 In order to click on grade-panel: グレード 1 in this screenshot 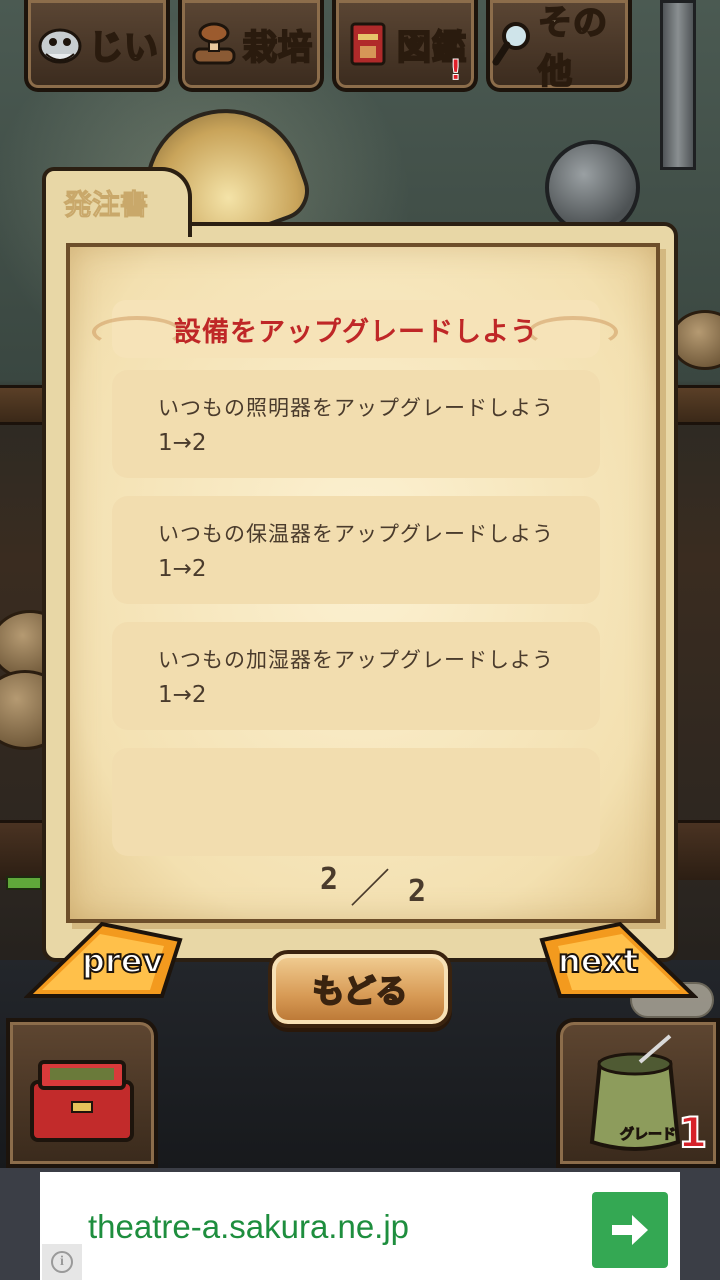, I will do `click(638, 1093)`.